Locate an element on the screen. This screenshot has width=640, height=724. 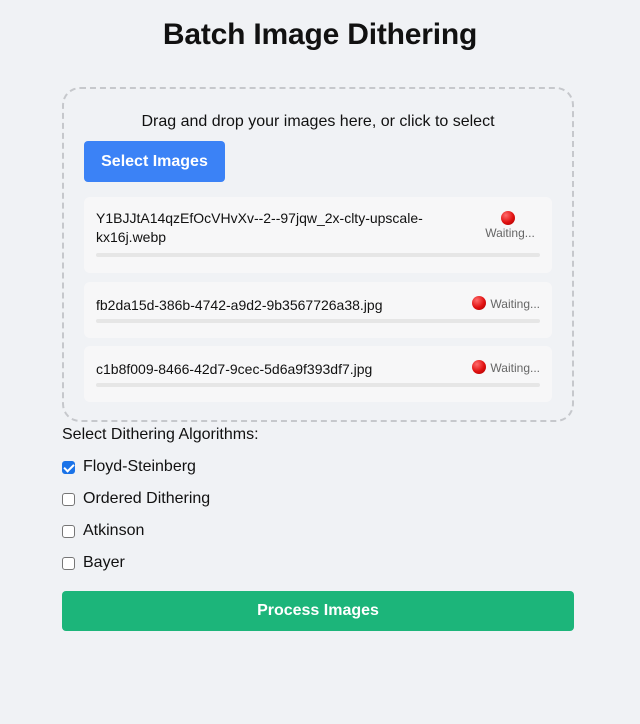
algorithm-option-atkinson: Atkinson is located at coordinates (103, 531).